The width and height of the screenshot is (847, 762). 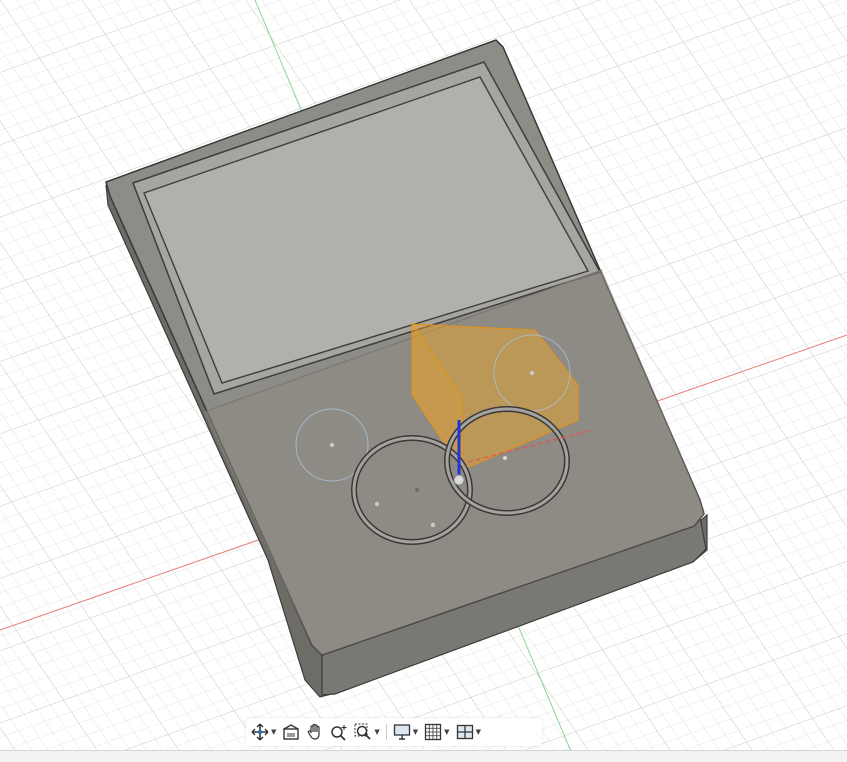 I want to click on grid-icon, so click(x=433, y=732).